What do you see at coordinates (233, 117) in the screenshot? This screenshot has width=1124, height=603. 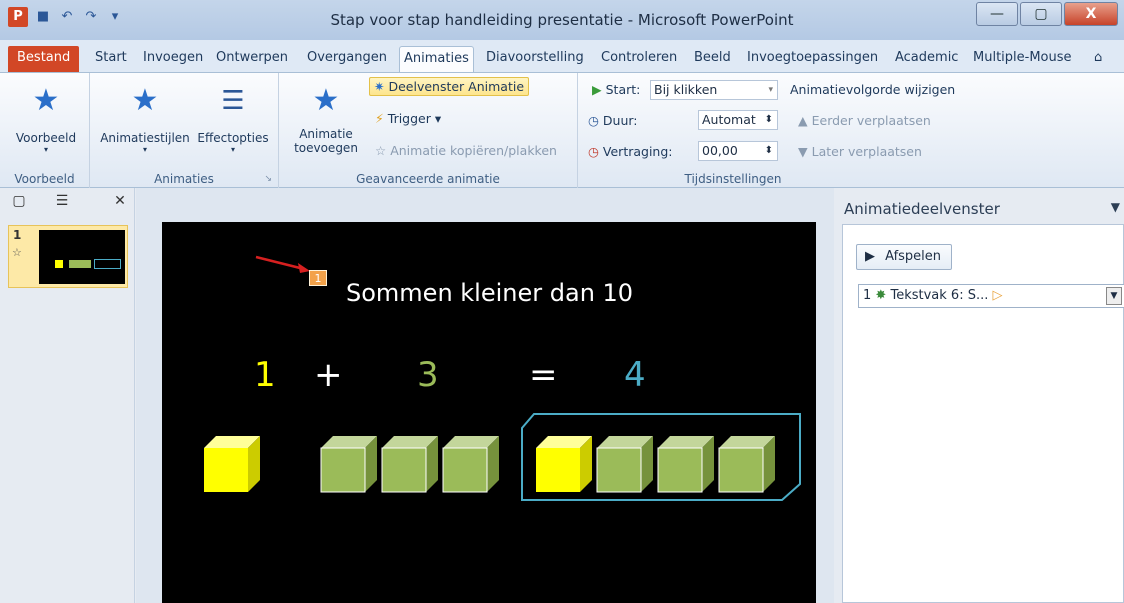 I see `effectopties-button: ☰ Effectopties ▾` at bounding box center [233, 117].